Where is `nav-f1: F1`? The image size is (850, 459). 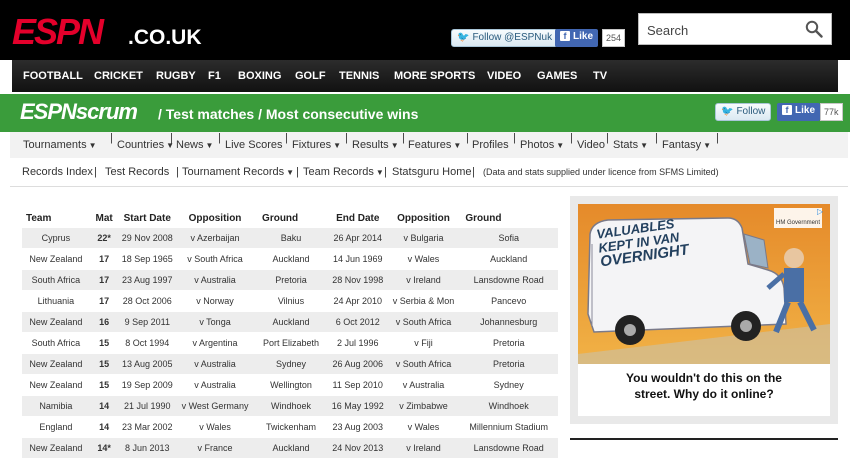 nav-f1: F1 is located at coordinates (214, 76).